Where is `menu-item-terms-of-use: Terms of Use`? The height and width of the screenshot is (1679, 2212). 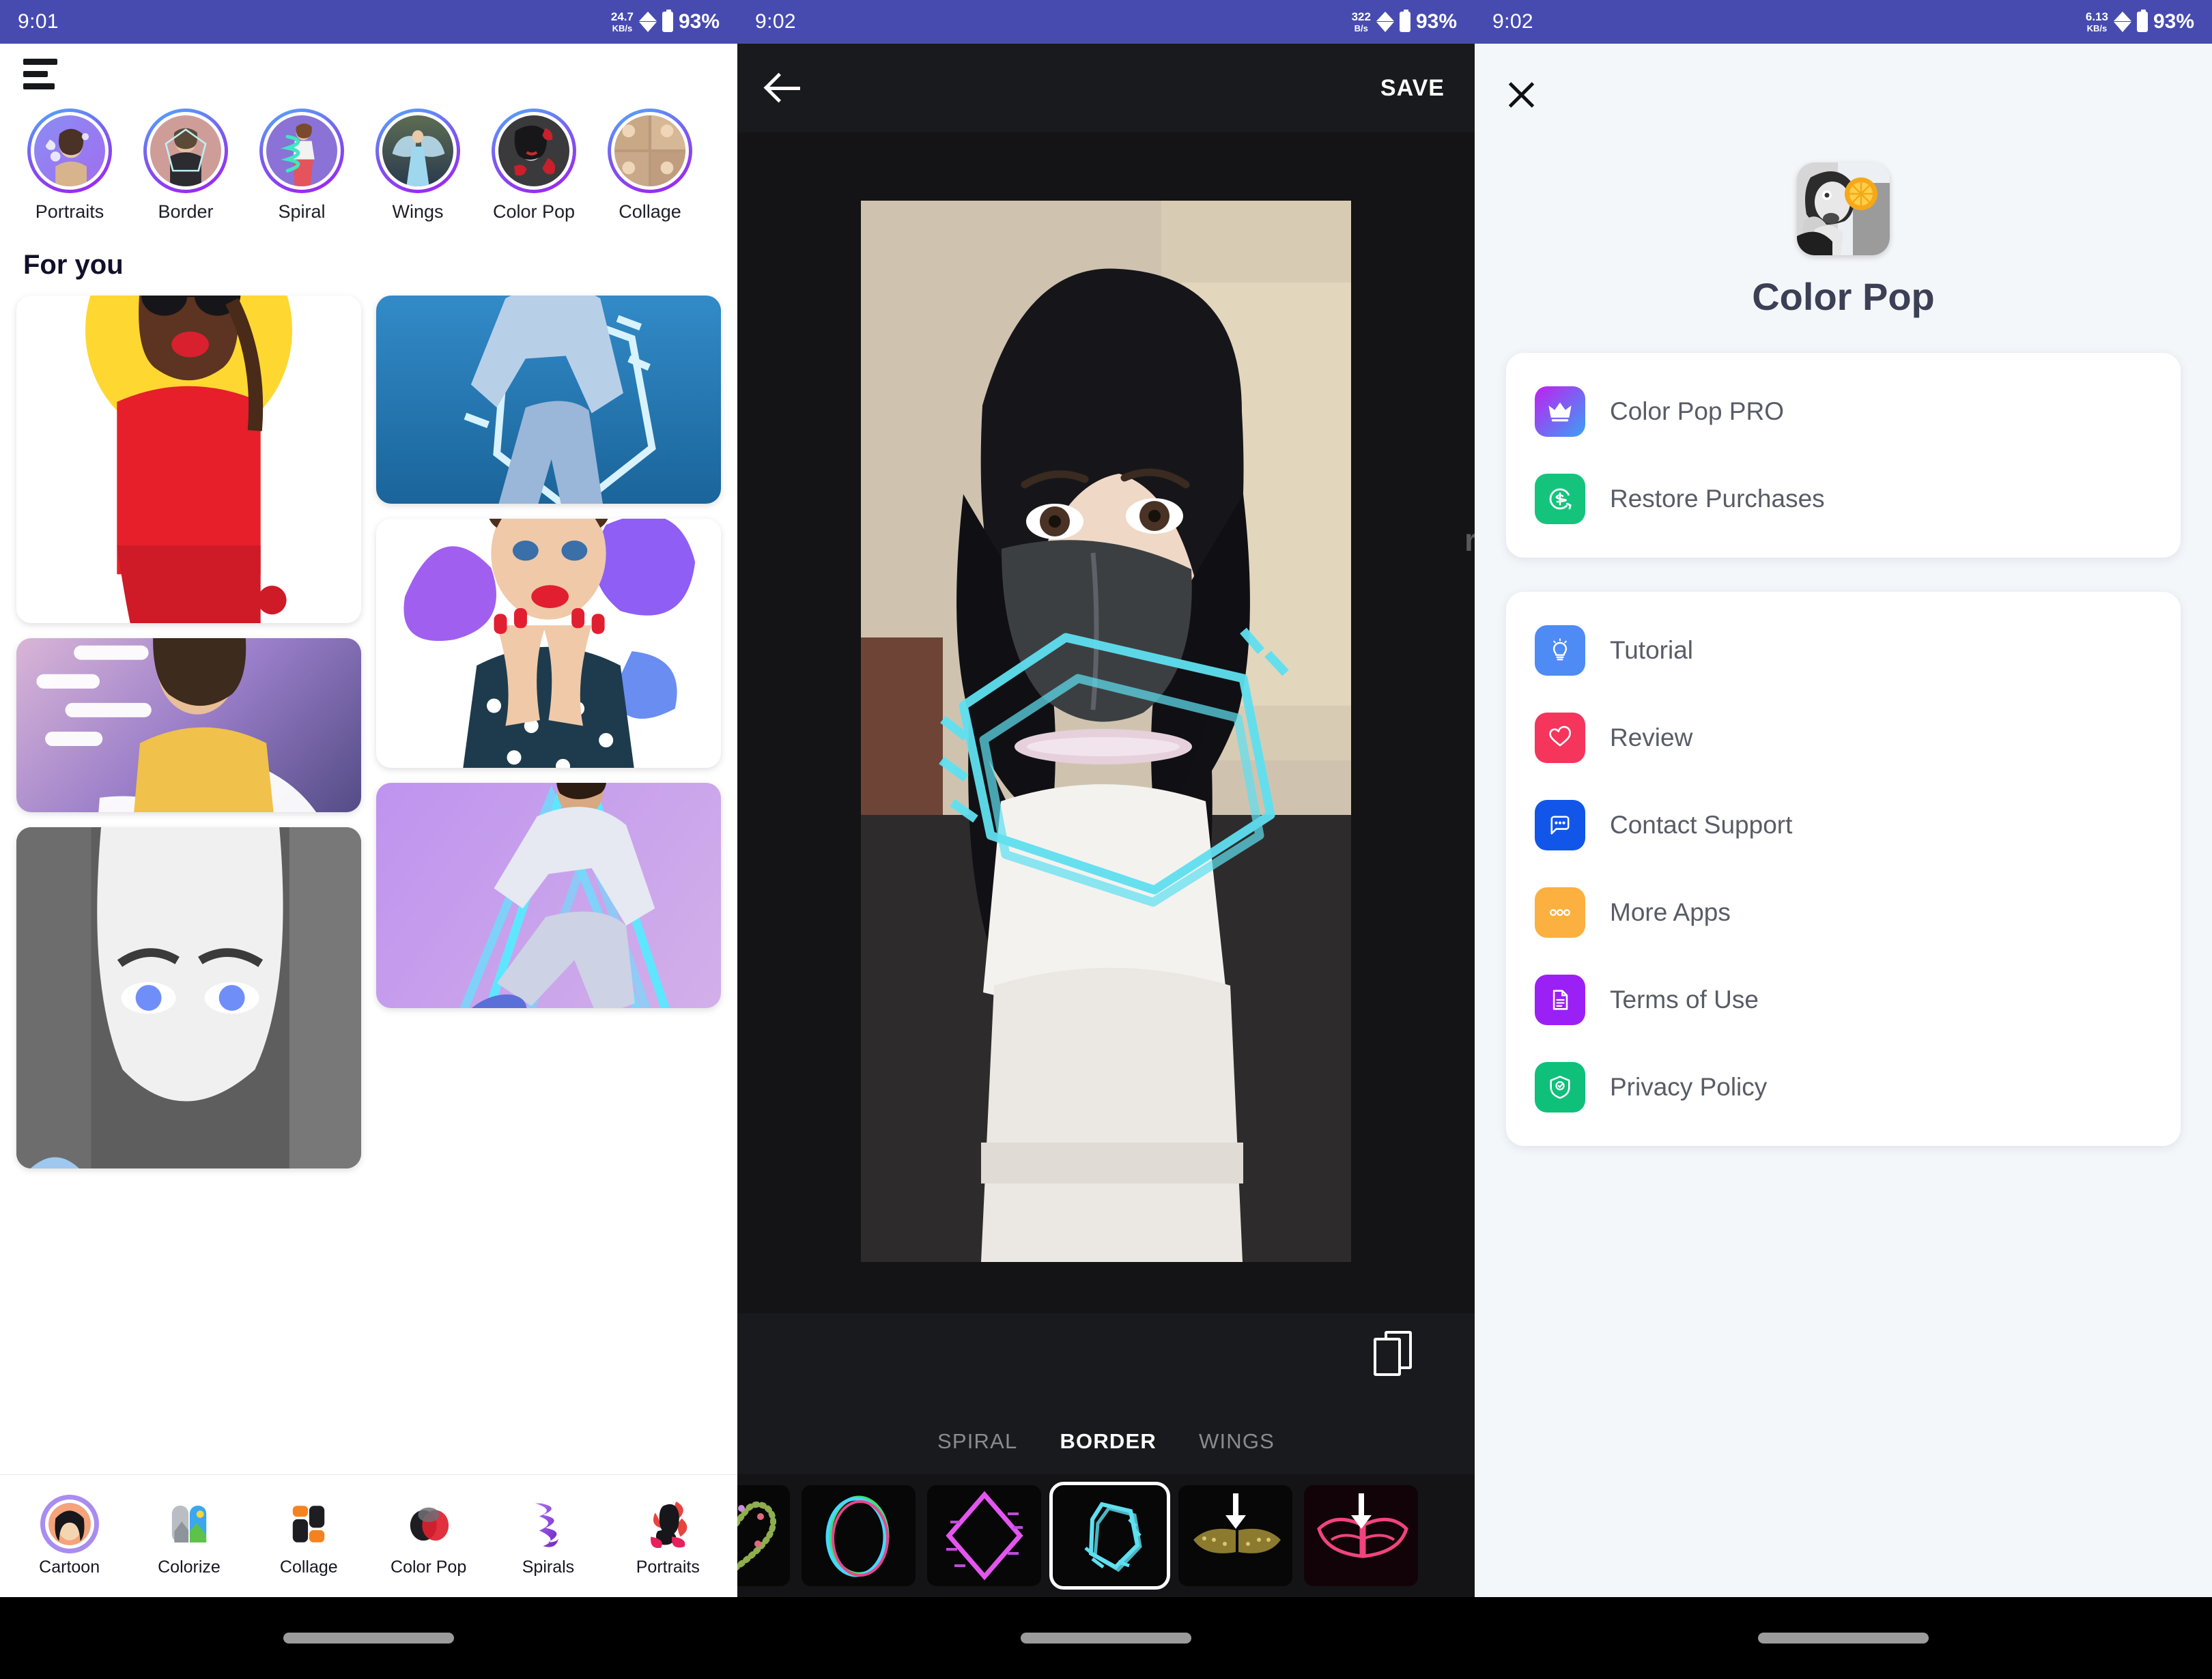
menu-item-terms-of-use: Terms of Use is located at coordinates (1843, 1000).